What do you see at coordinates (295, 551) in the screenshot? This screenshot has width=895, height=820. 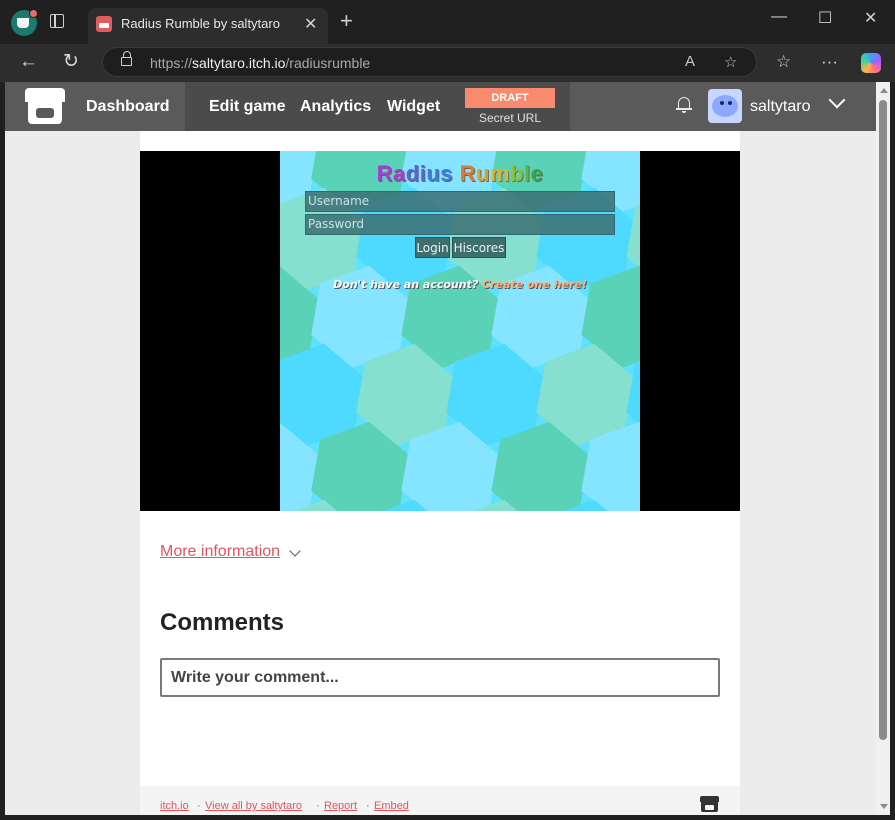 I see `more-information-chevron-icon` at bounding box center [295, 551].